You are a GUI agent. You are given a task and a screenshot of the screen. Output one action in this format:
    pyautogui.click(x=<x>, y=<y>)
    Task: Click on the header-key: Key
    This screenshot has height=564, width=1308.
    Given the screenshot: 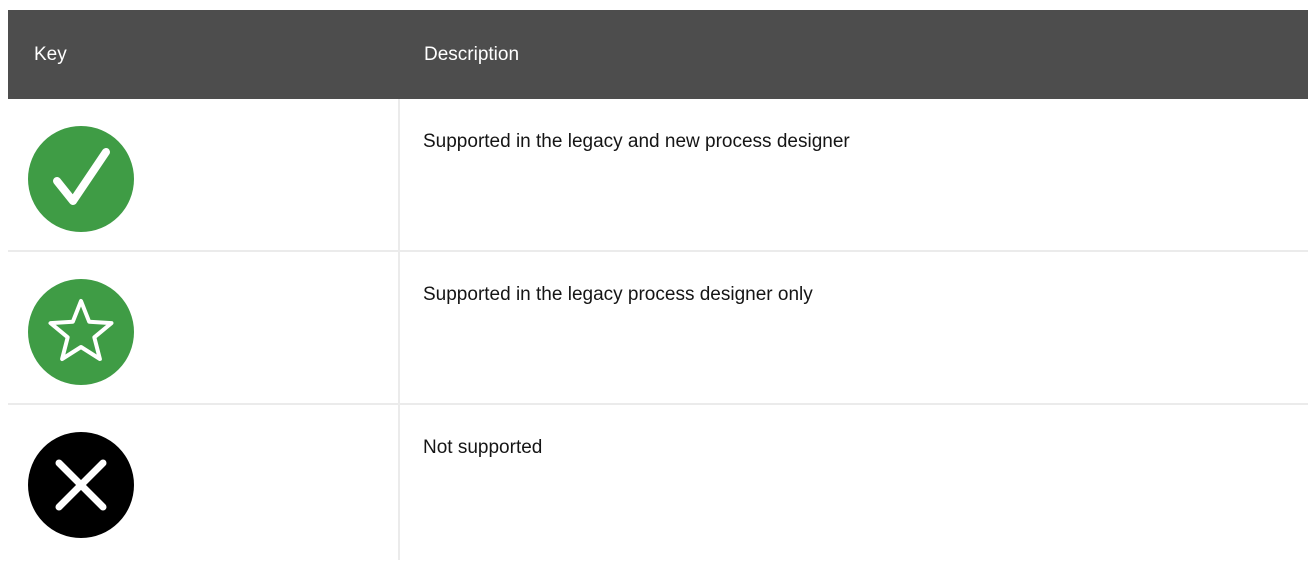 What is the action you would take?
    pyautogui.click(x=50, y=54)
    